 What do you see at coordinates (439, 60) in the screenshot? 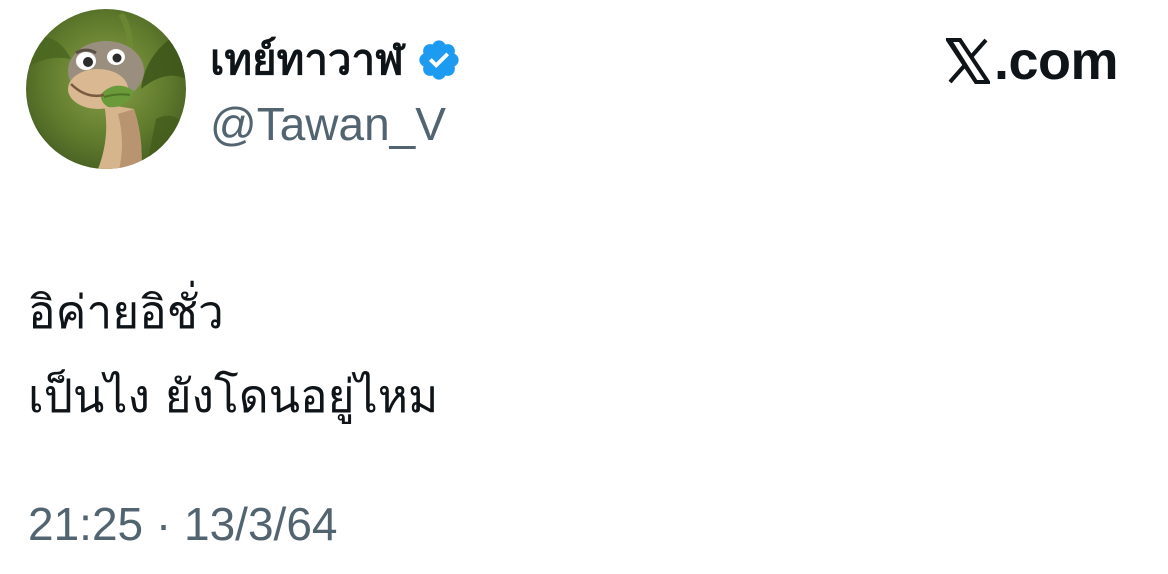
I see `verified-badge-icon` at bounding box center [439, 60].